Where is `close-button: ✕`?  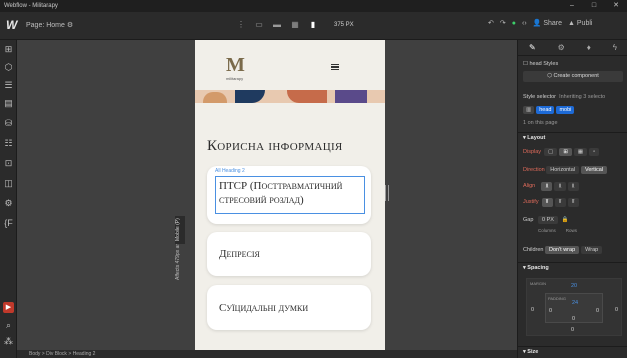
close-button: ✕ is located at coordinates (616, 6).